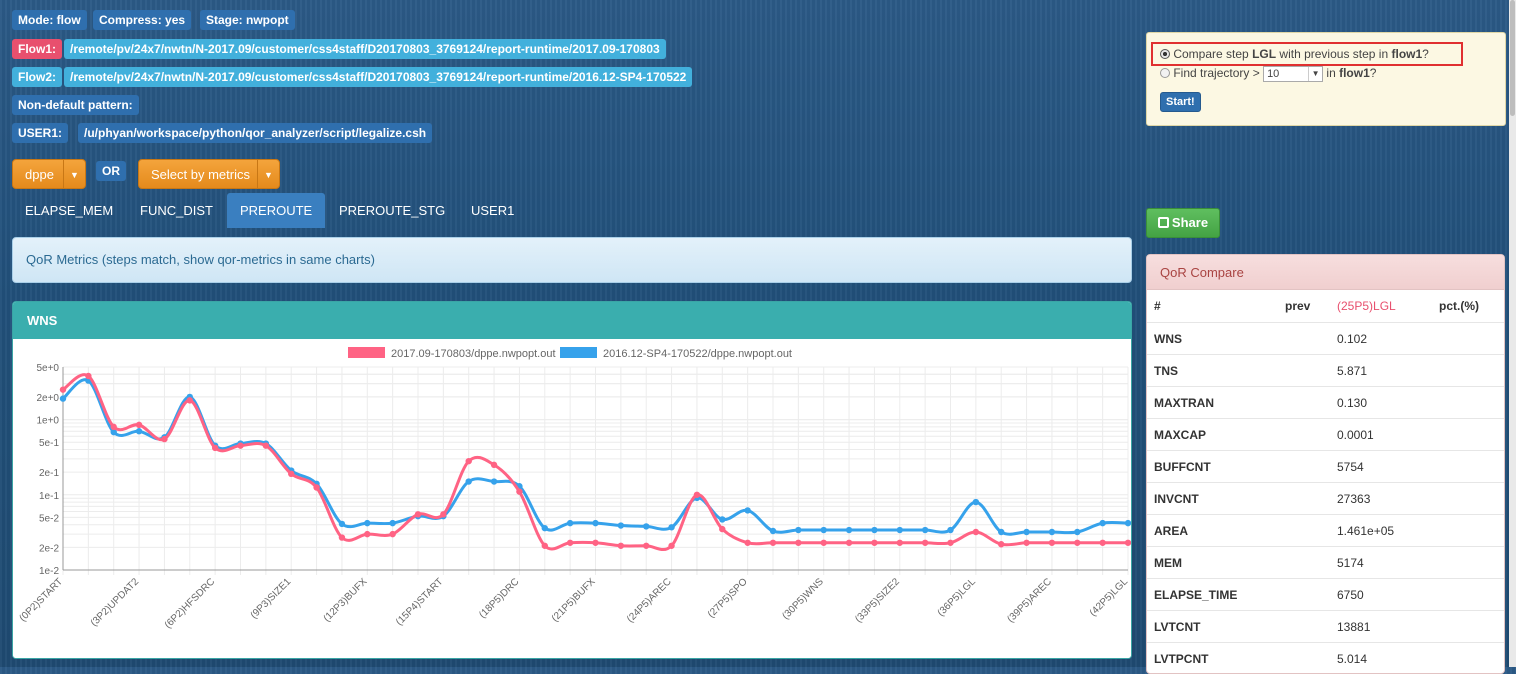 This screenshot has height=674, width=1516. What do you see at coordinates (1168, 563) in the screenshot?
I see `table-cell: MEM` at bounding box center [1168, 563].